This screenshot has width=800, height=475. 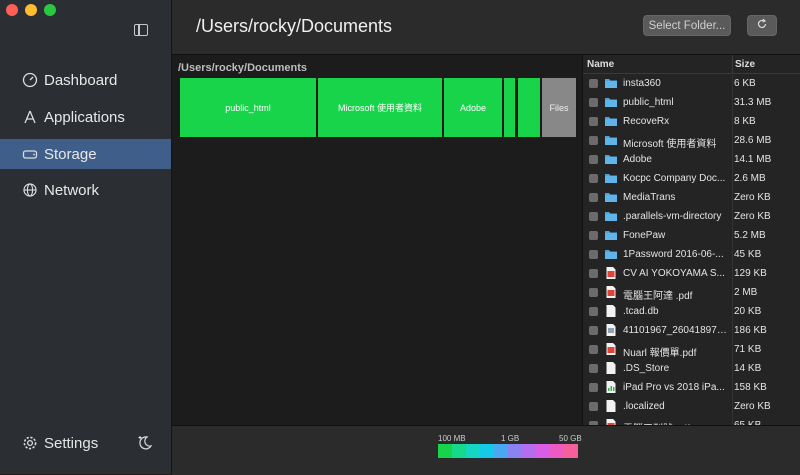 What do you see at coordinates (750, 387) in the screenshot?
I see `file-size: 158 KB` at bounding box center [750, 387].